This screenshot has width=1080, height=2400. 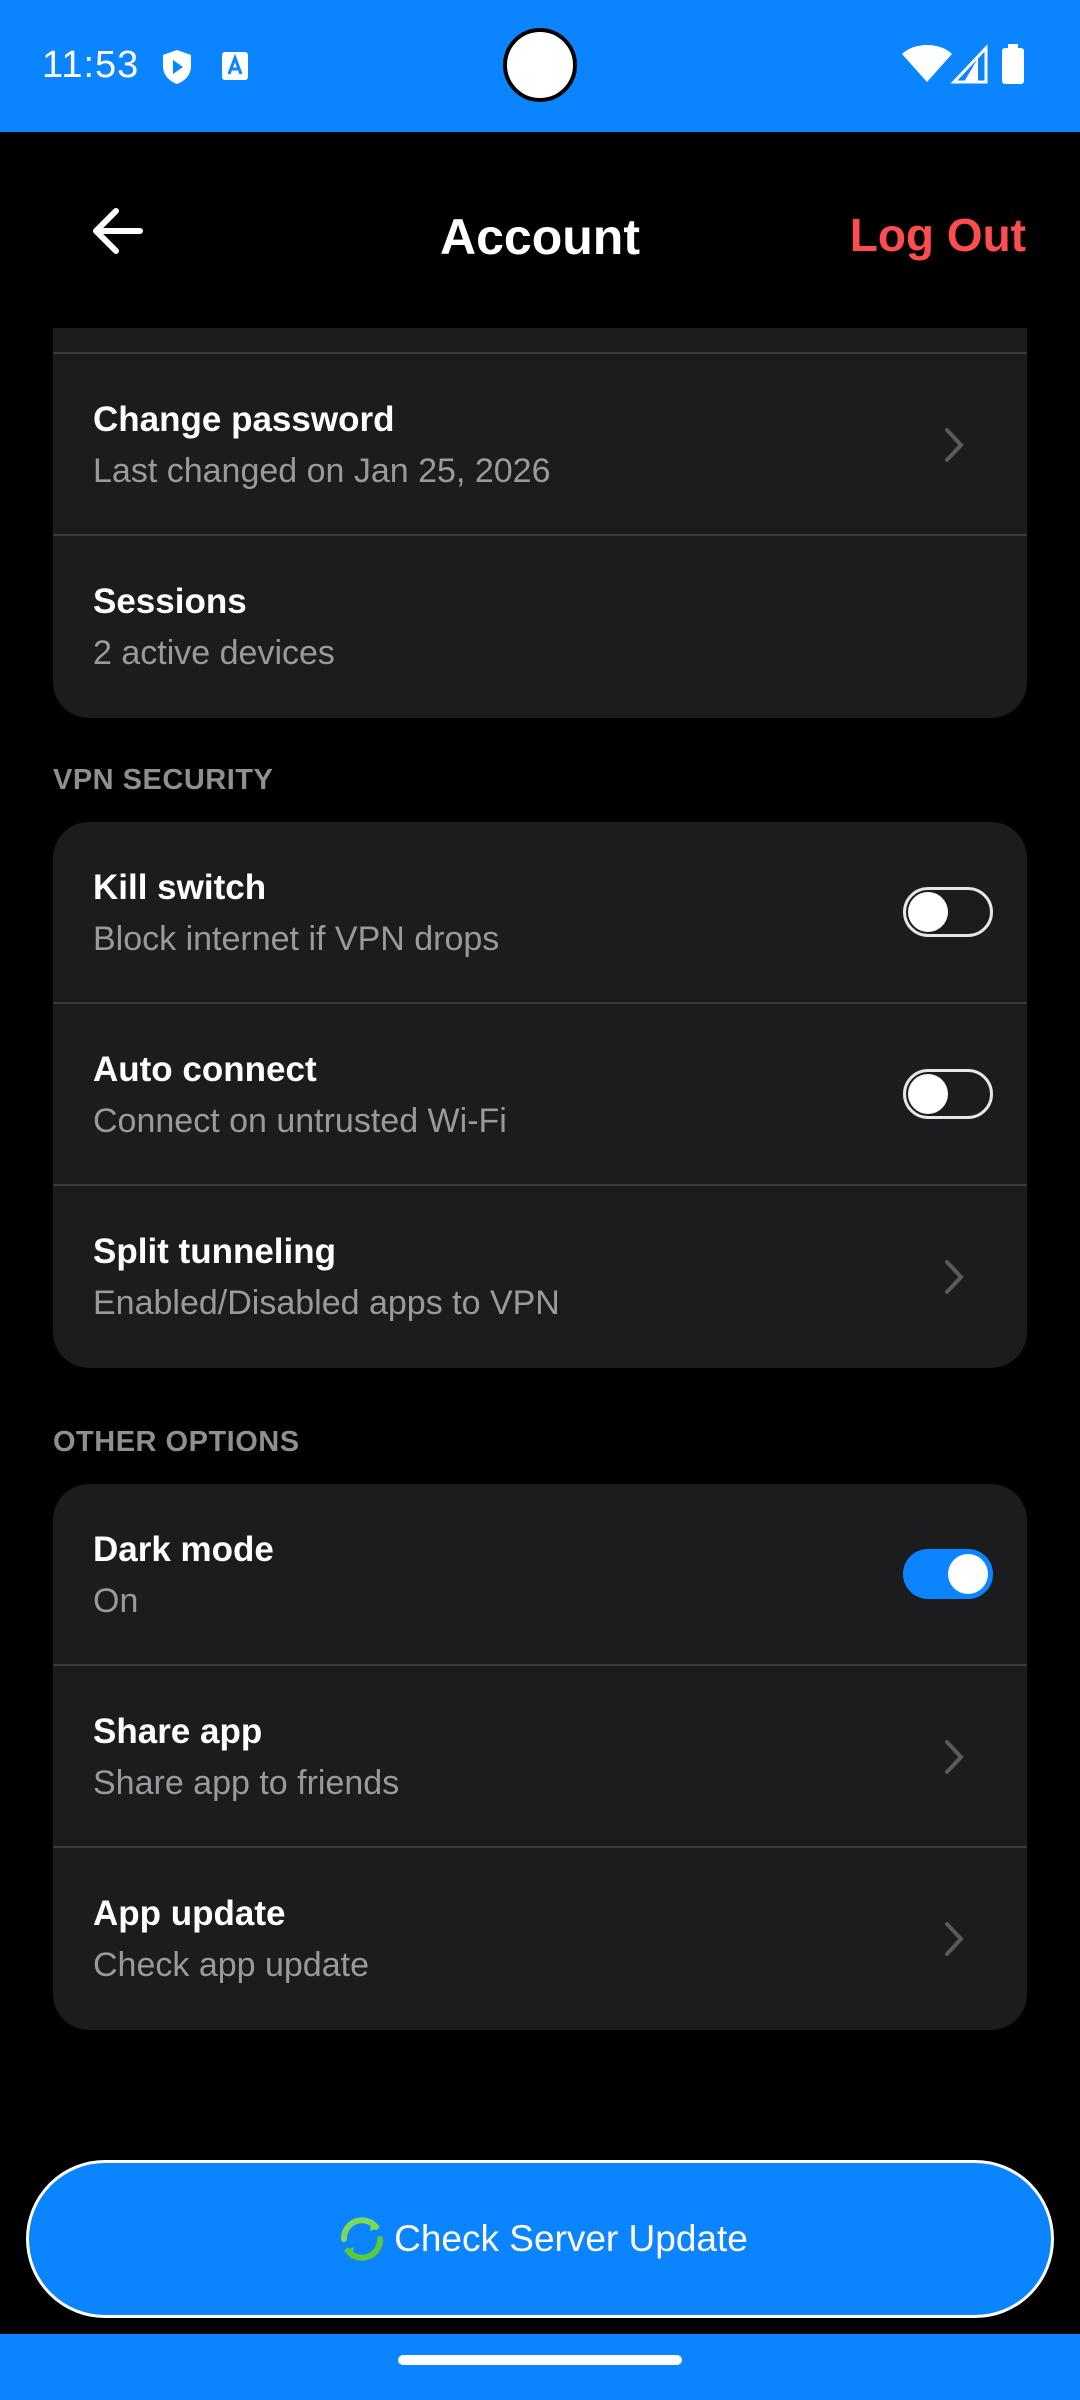 What do you see at coordinates (246, 1783) in the screenshot?
I see `row-subtitle: Share app to friends` at bounding box center [246, 1783].